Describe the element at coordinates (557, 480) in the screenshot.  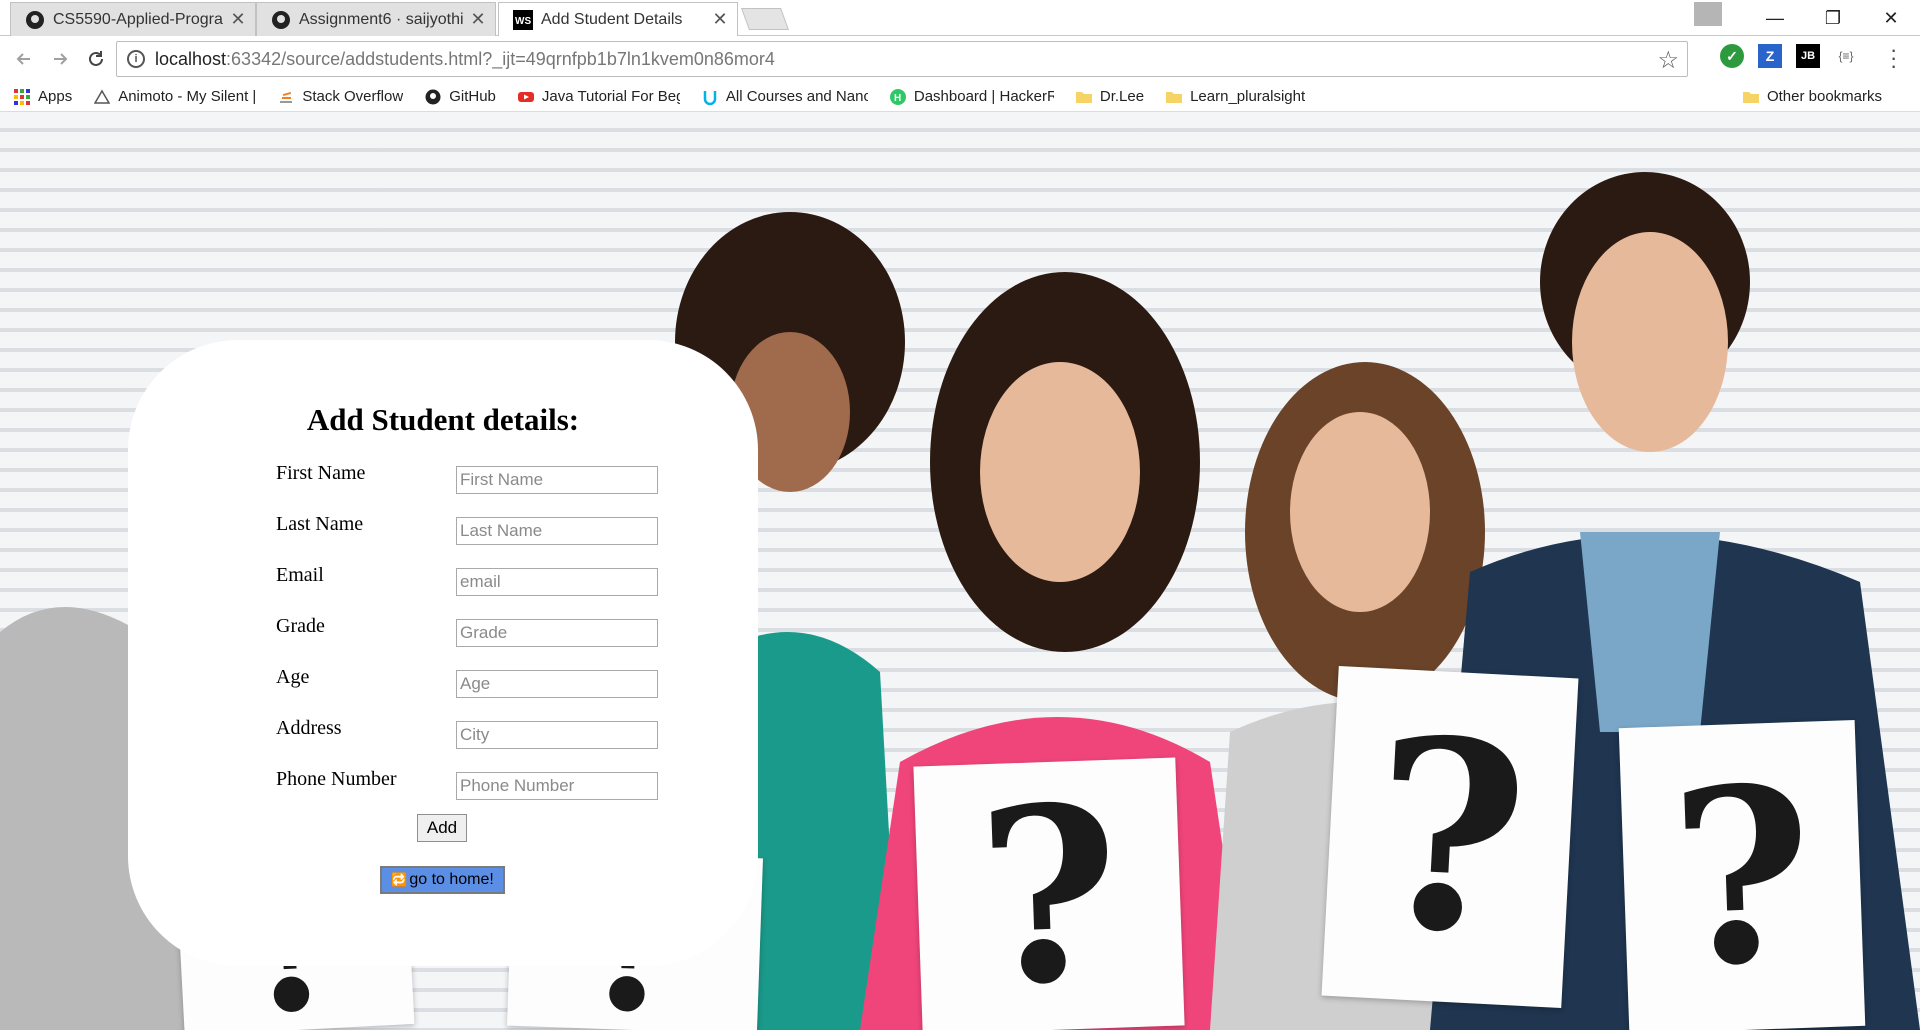
I see `first-name-input` at that location.